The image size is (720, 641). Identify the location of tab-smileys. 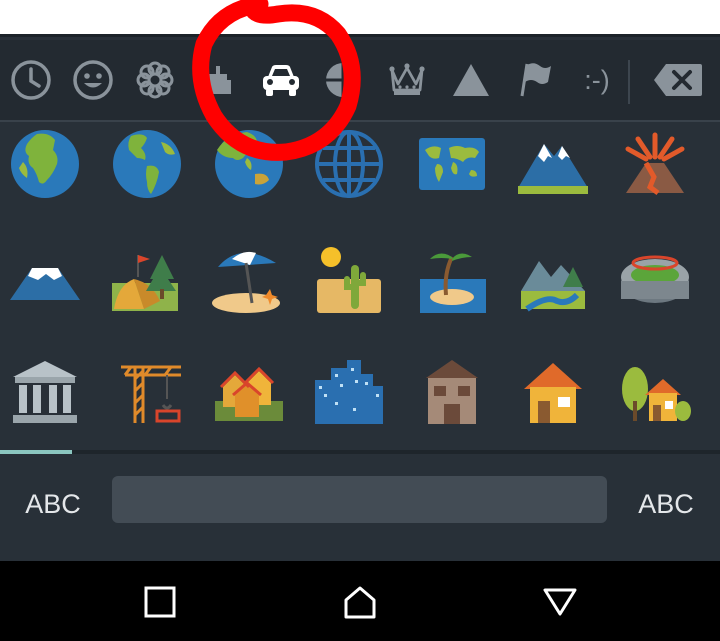
(93, 80).